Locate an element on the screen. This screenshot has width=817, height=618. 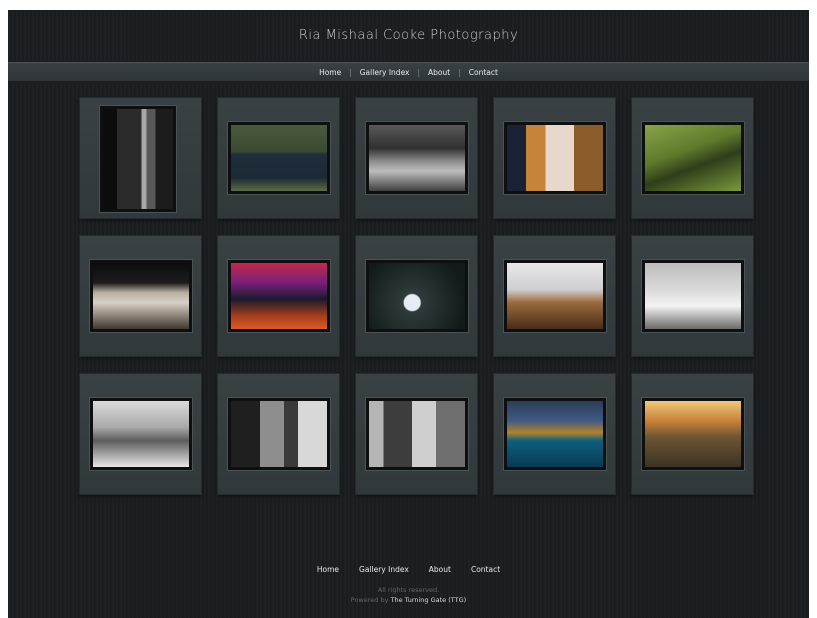
nav-contact: Contact is located at coordinates (483, 72).